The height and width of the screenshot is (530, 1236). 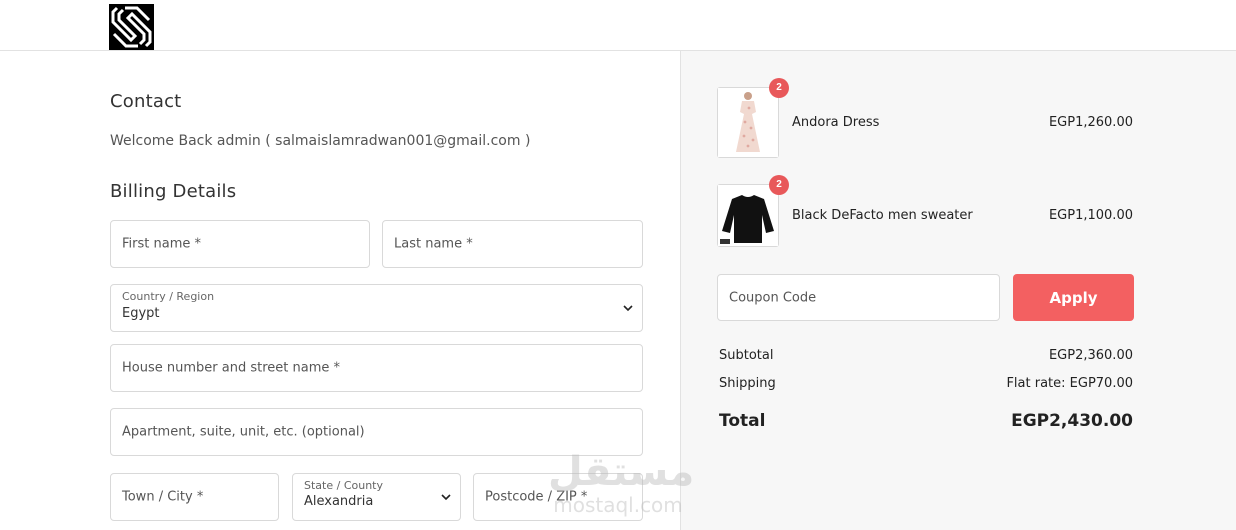 What do you see at coordinates (161, 244) in the screenshot?
I see `first-name-placeholder: First name *` at bounding box center [161, 244].